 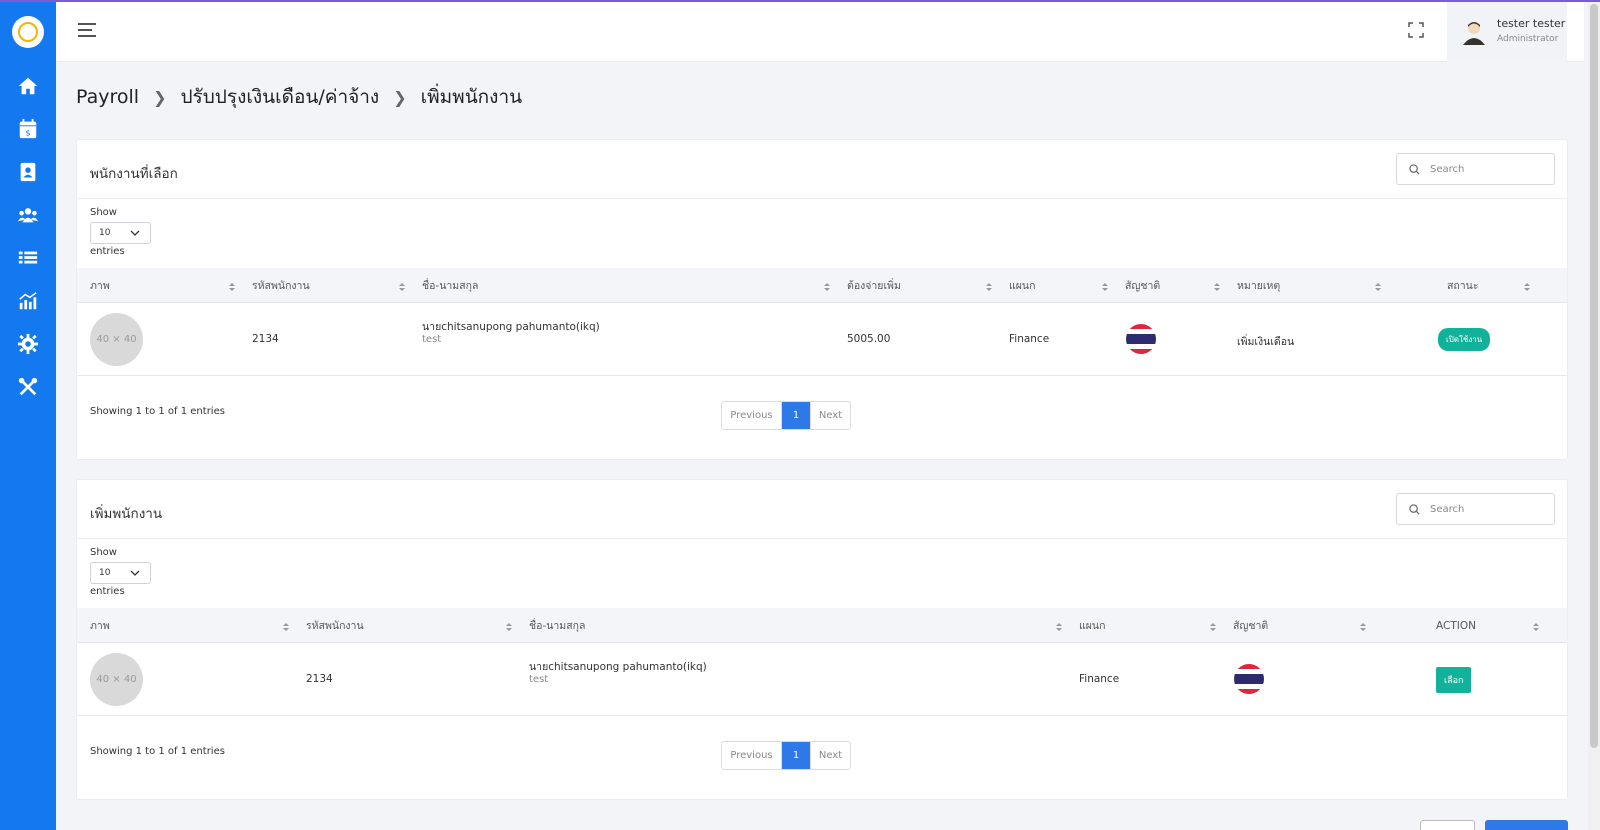 I want to click on extra-amount: 5005.00, so click(x=869, y=339).